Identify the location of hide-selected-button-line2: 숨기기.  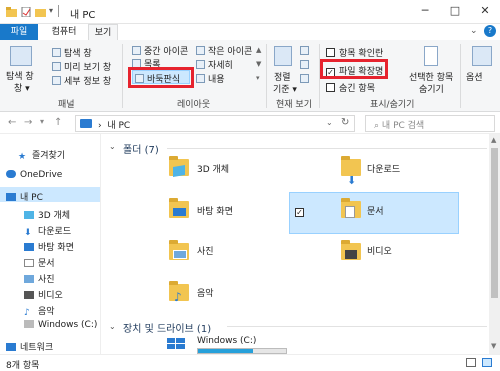
(431, 88).